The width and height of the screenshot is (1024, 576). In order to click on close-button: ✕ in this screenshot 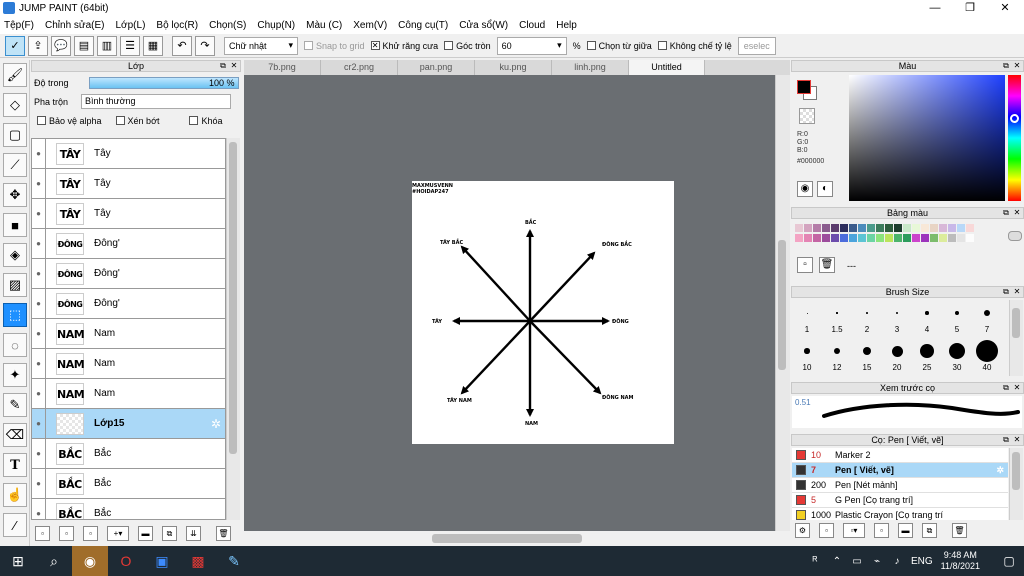, I will do `click(1005, 8)`.